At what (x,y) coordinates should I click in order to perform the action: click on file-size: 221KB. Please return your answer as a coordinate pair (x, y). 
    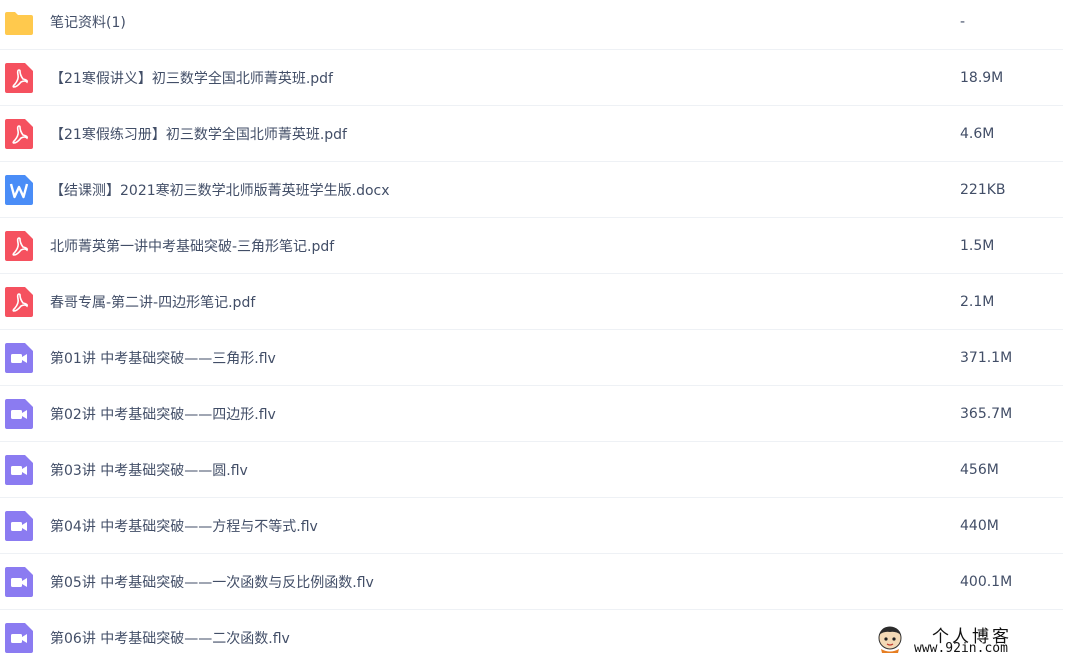
    Looking at the image, I should click on (983, 189).